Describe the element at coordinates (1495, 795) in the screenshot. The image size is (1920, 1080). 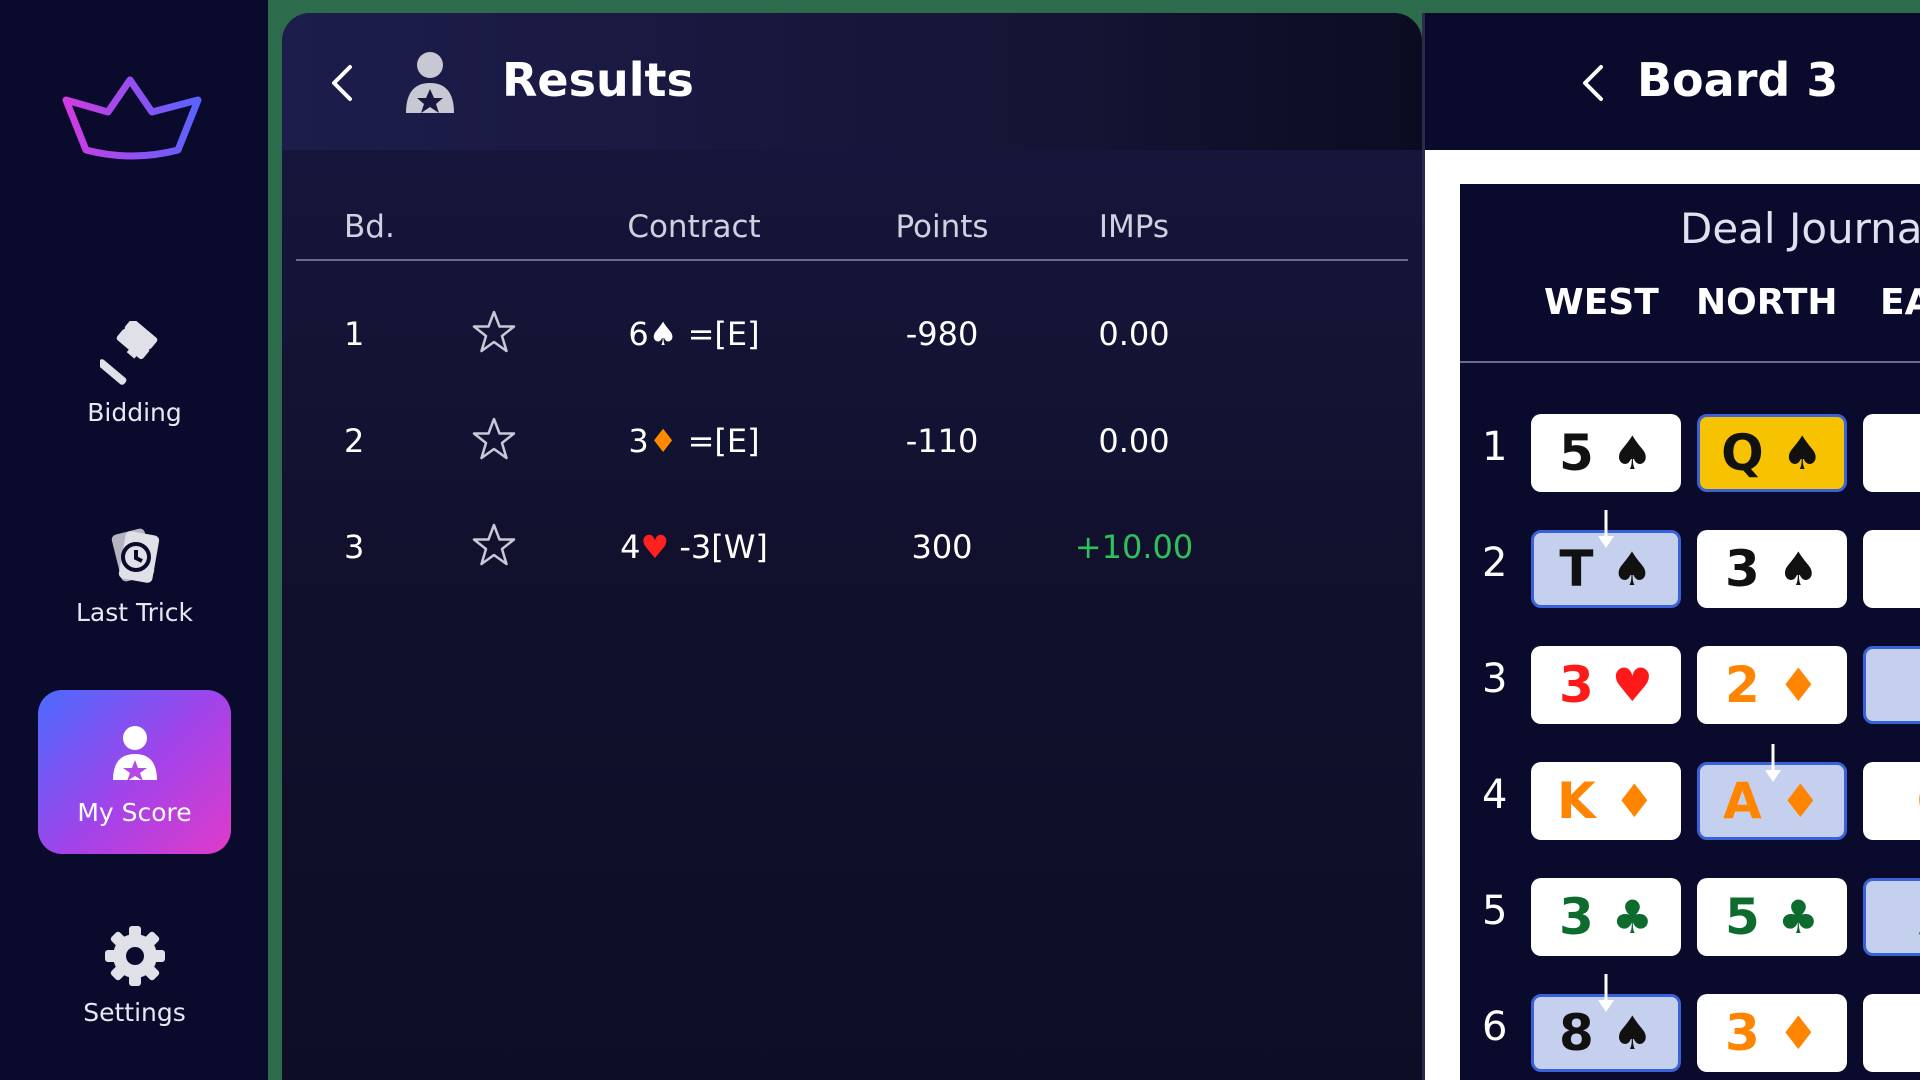
I see `trick-number: 4` at that location.